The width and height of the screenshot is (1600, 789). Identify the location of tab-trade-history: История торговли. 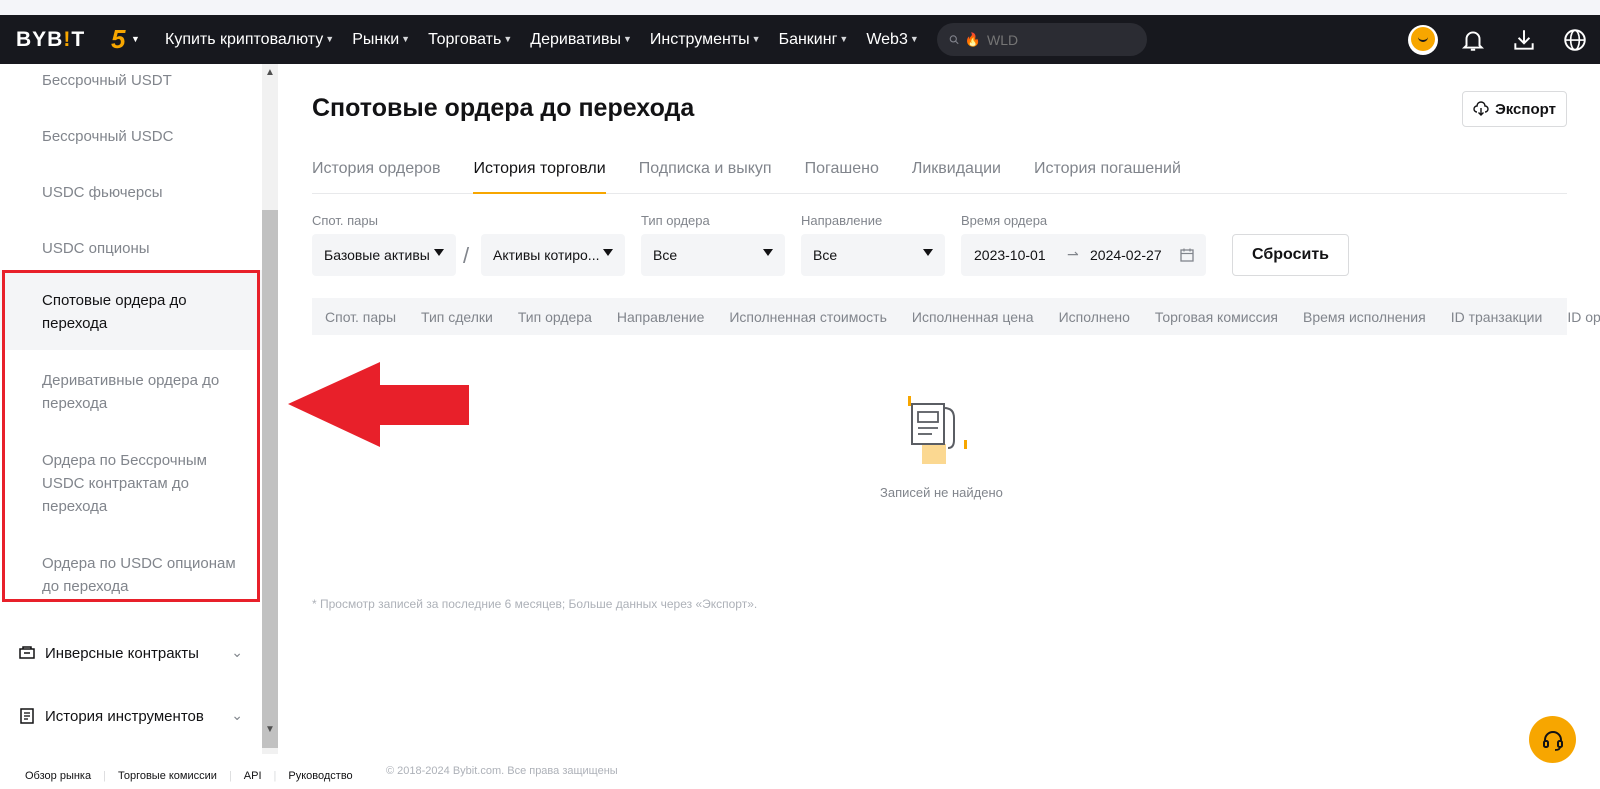
(539, 177).